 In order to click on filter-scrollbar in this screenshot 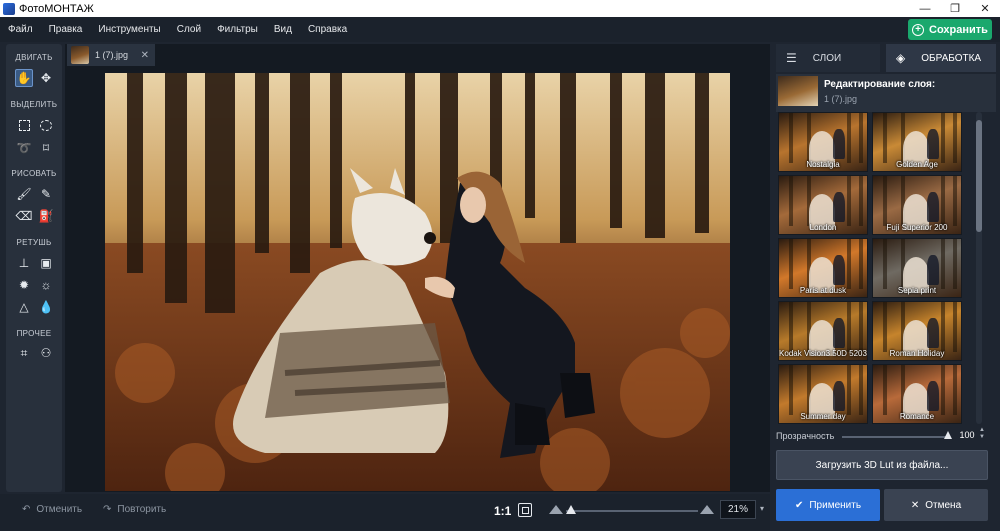, I will do `click(979, 268)`.